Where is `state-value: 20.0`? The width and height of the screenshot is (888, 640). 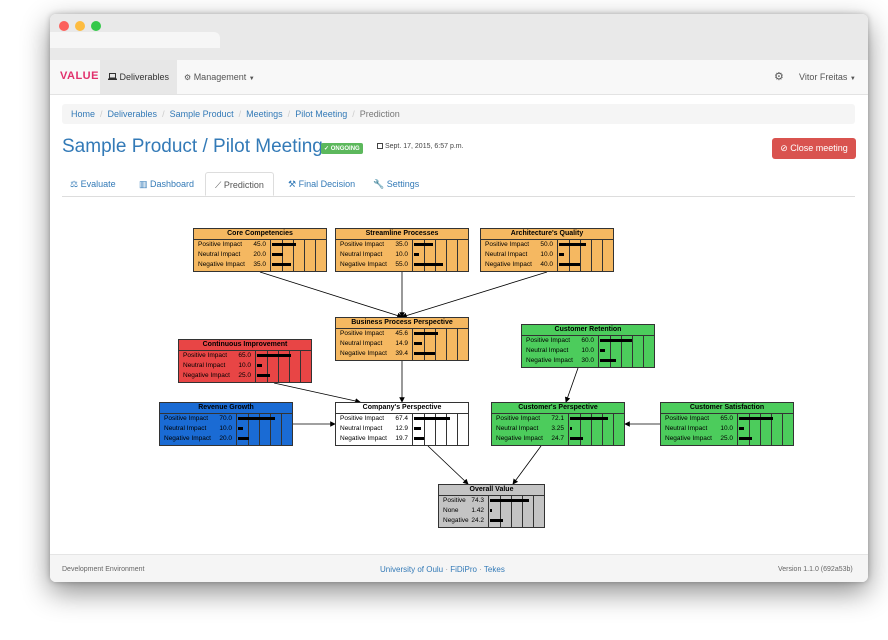 state-value: 20.0 is located at coordinates (259, 254).